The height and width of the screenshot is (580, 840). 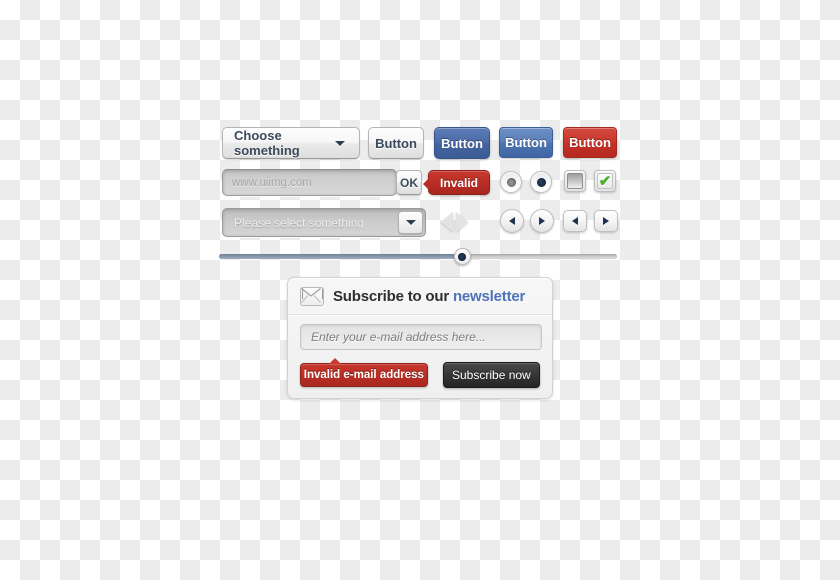 I want to click on newsletter-title-prefix: Subscribe to our, so click(x=393, y=296).